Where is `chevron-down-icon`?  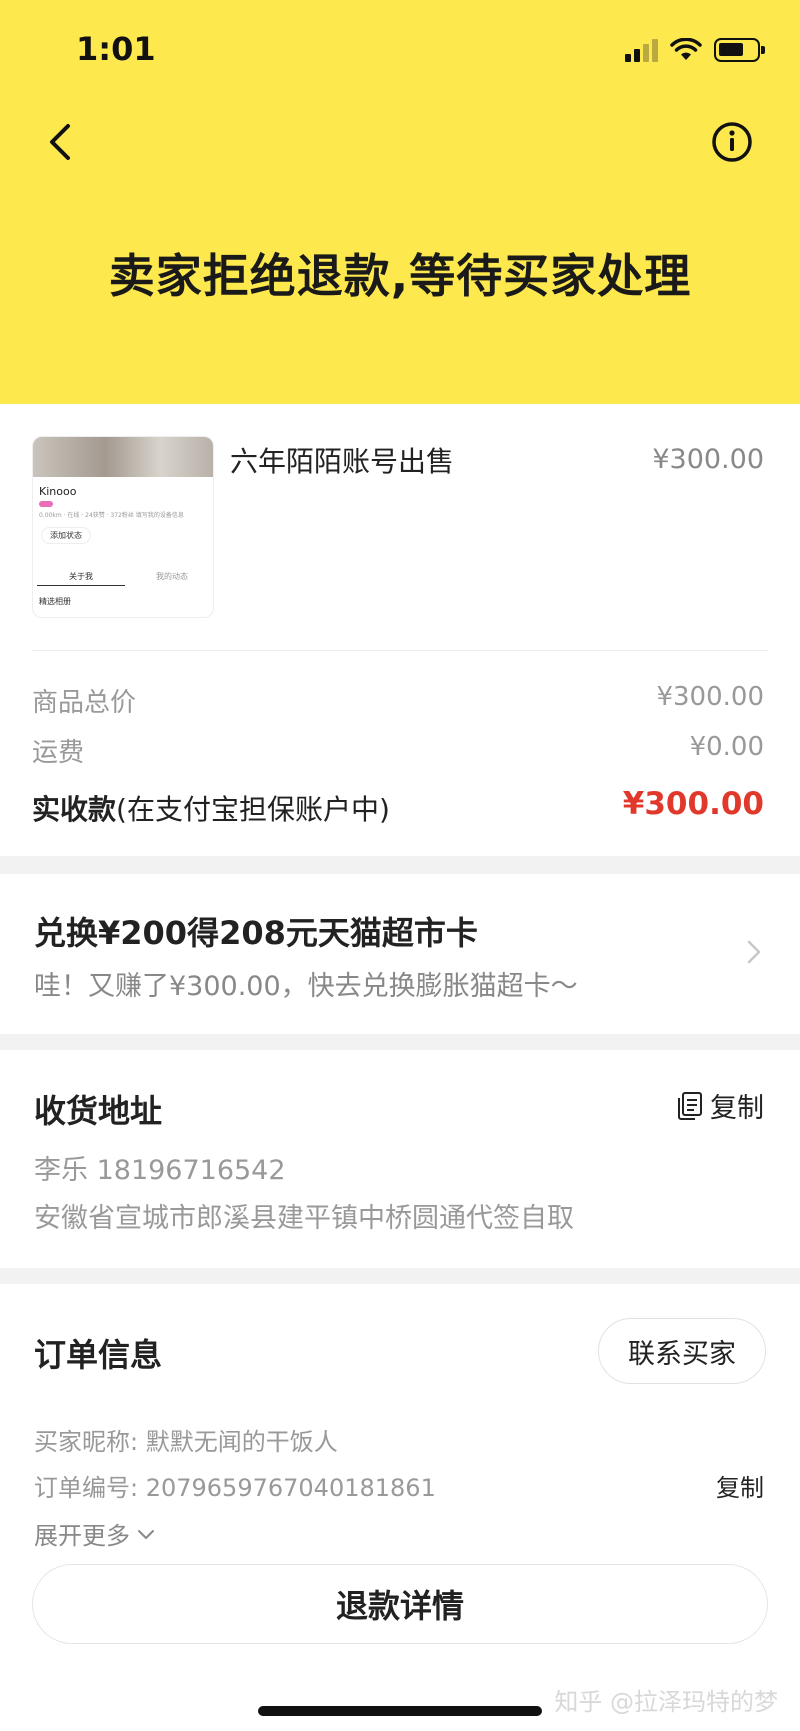 chevron-down-icon is located at coordinates (146, 1534).